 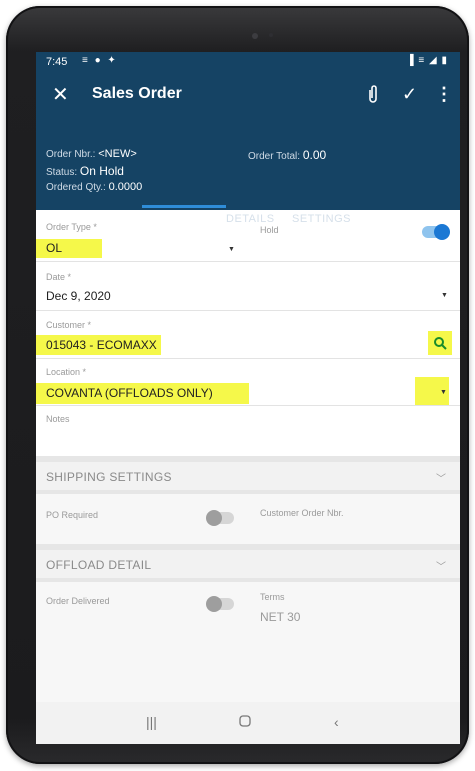 I want to click on notes-field: Notes, so click(x=248, y=431).